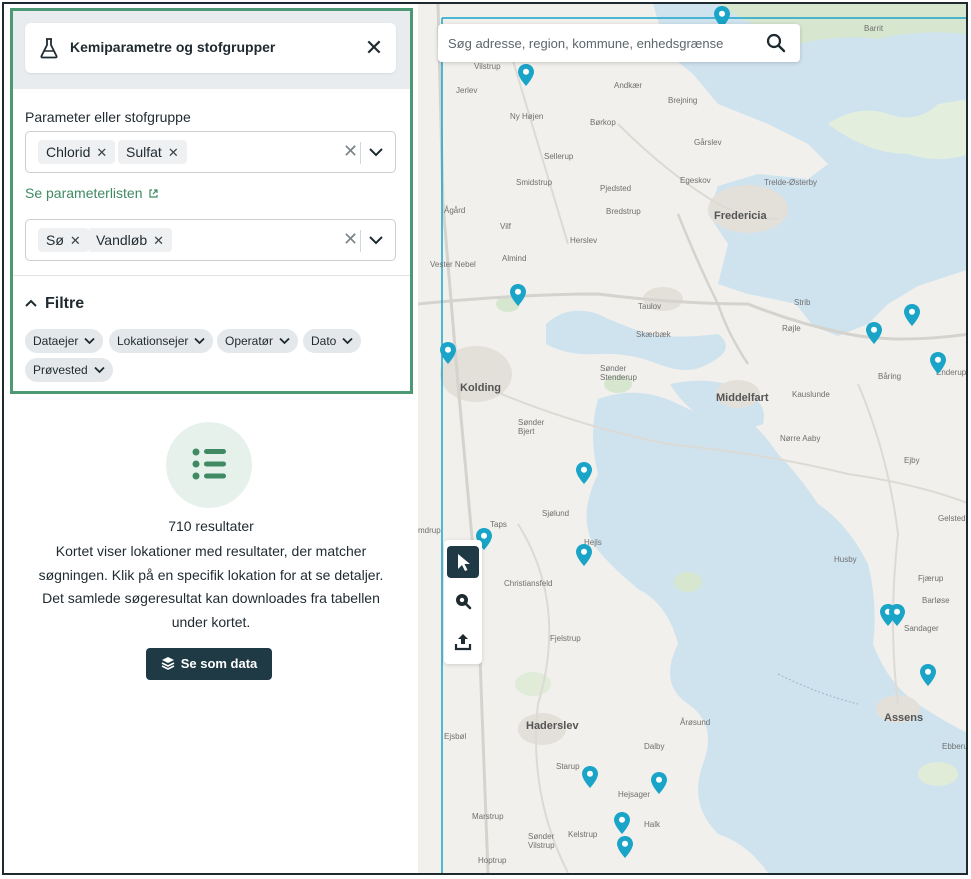 The image size is (971, 879). I want to click on map-label-city: Fredericia, so click(740, 216).